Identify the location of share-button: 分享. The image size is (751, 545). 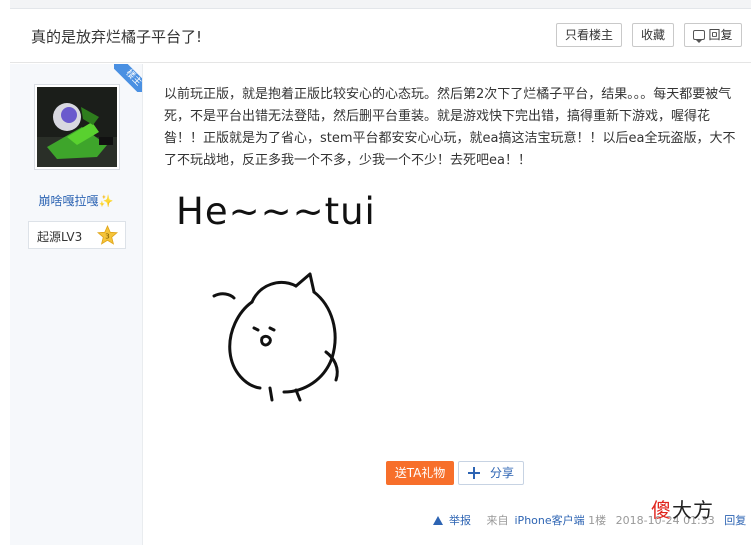
(491, 473).